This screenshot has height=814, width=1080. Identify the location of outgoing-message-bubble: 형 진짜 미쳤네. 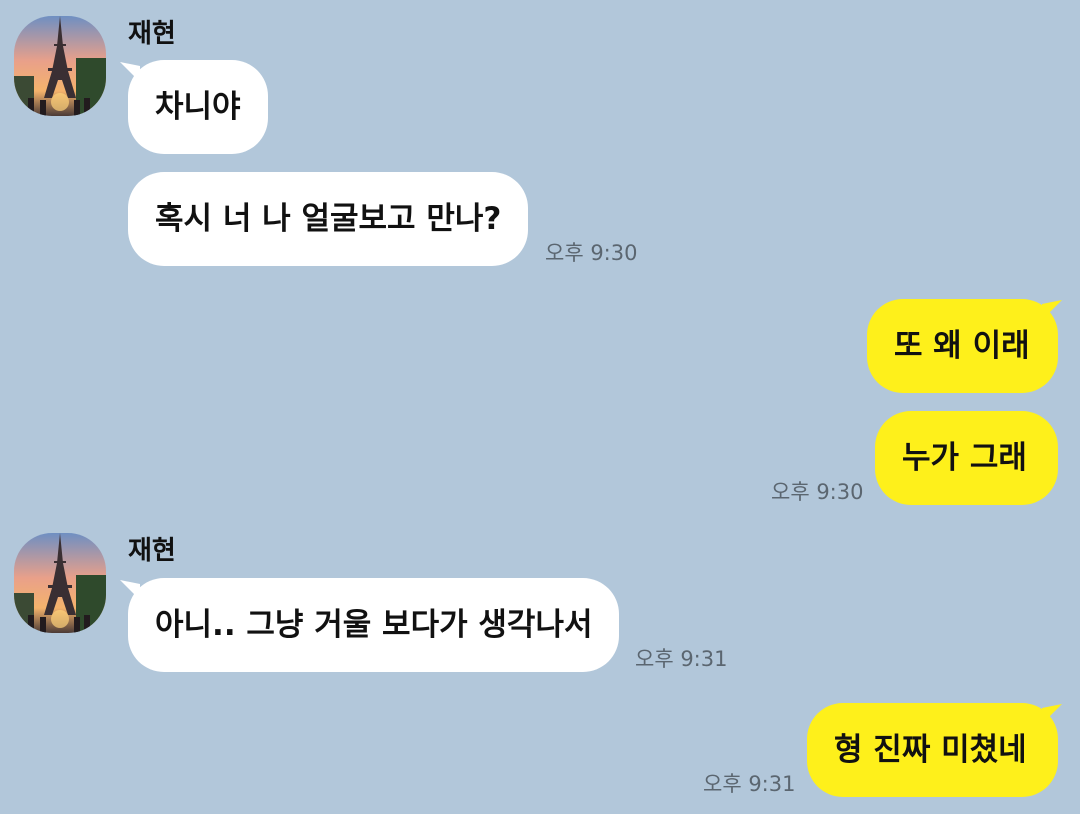
(932, 750).